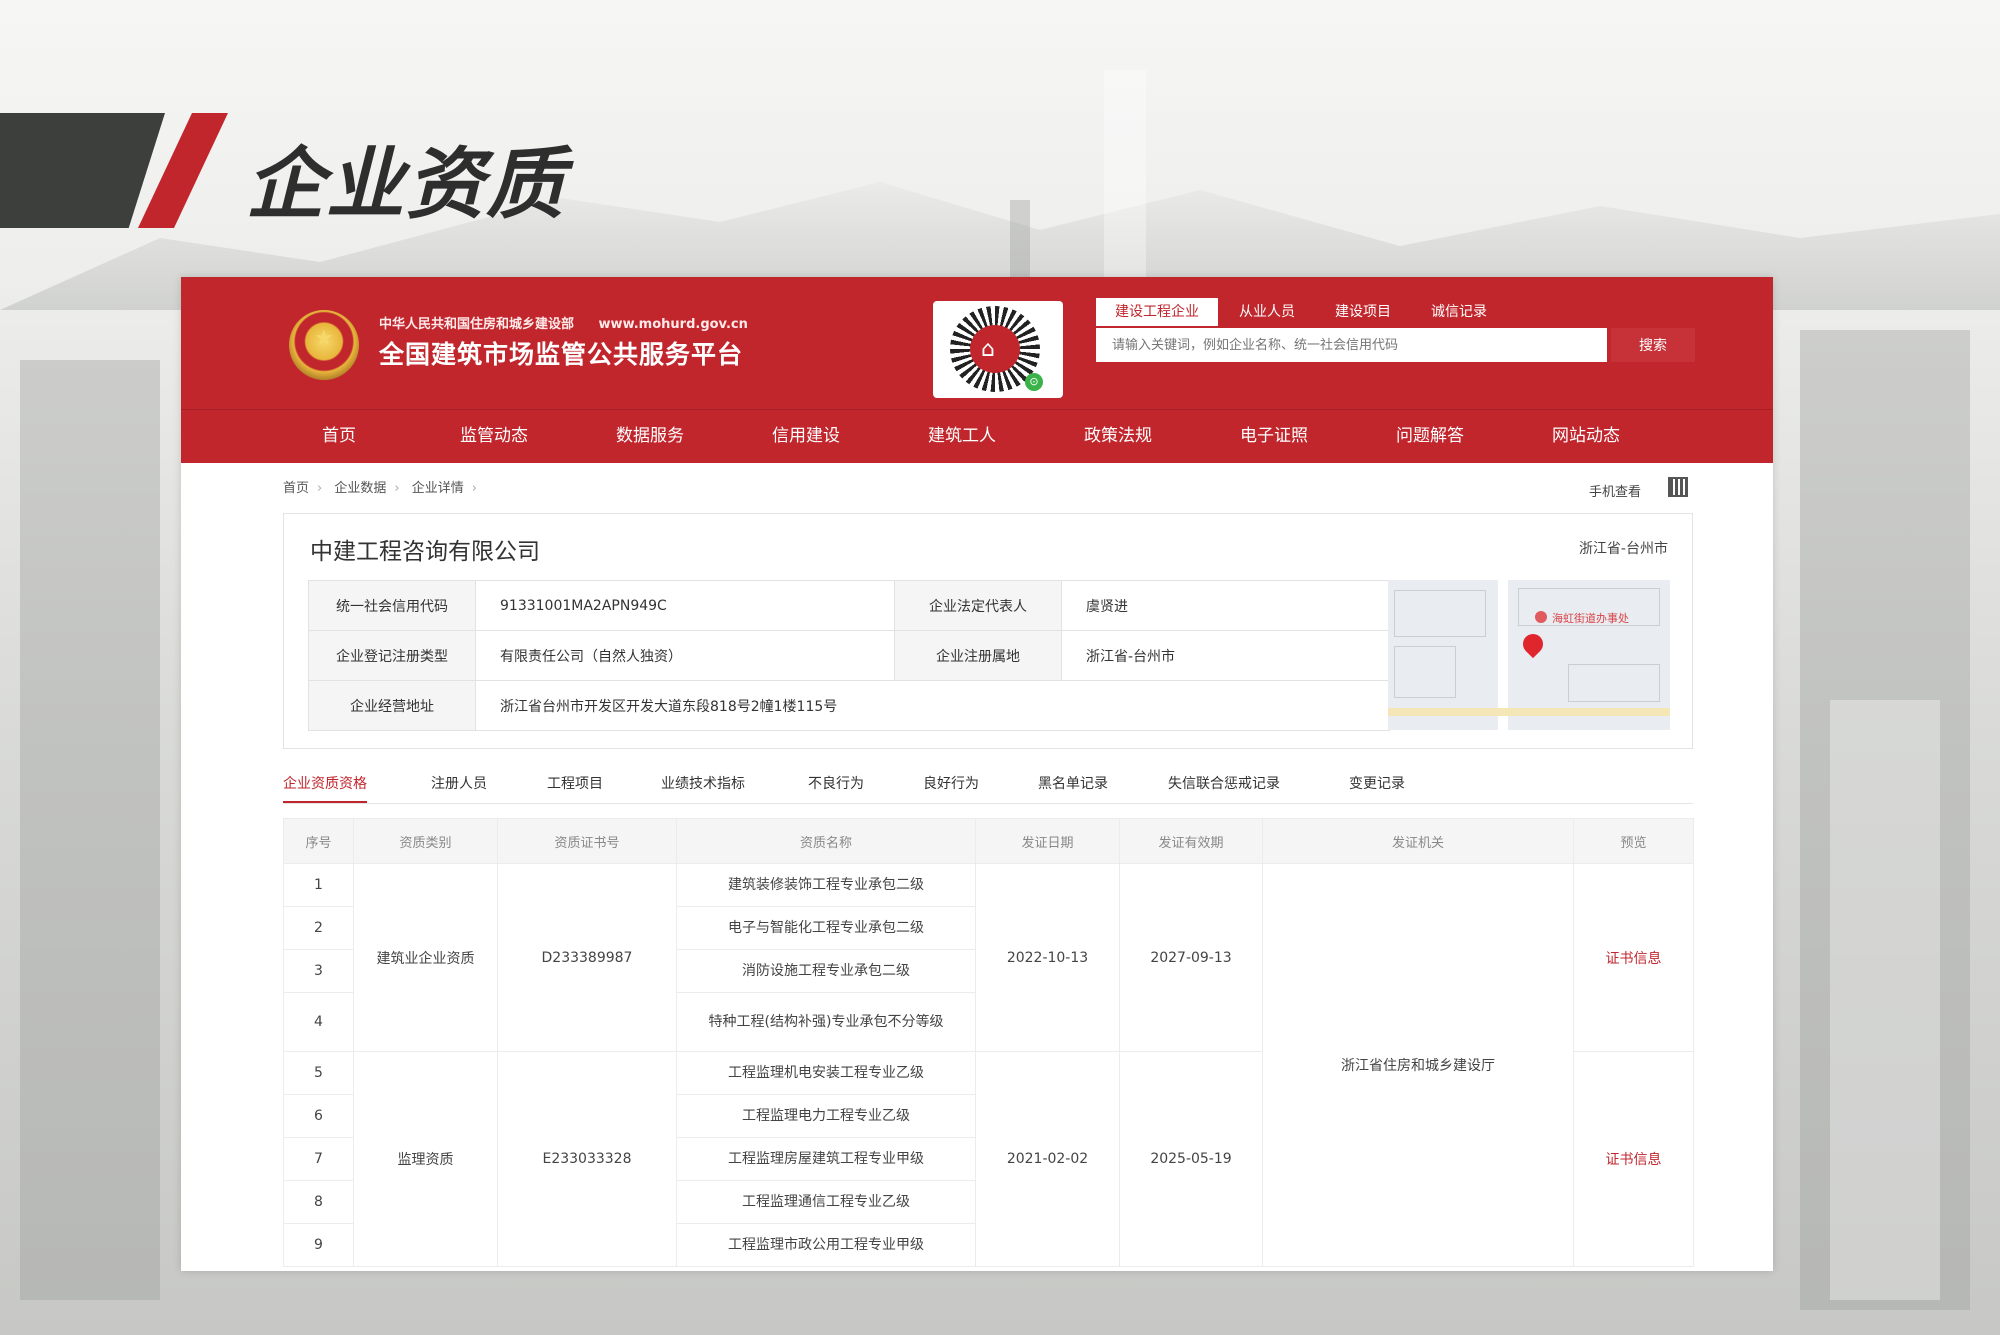  Describe the element at coordinates (806, 436) in the screenshot. I see `nav-credit: 信用建设` at that location.